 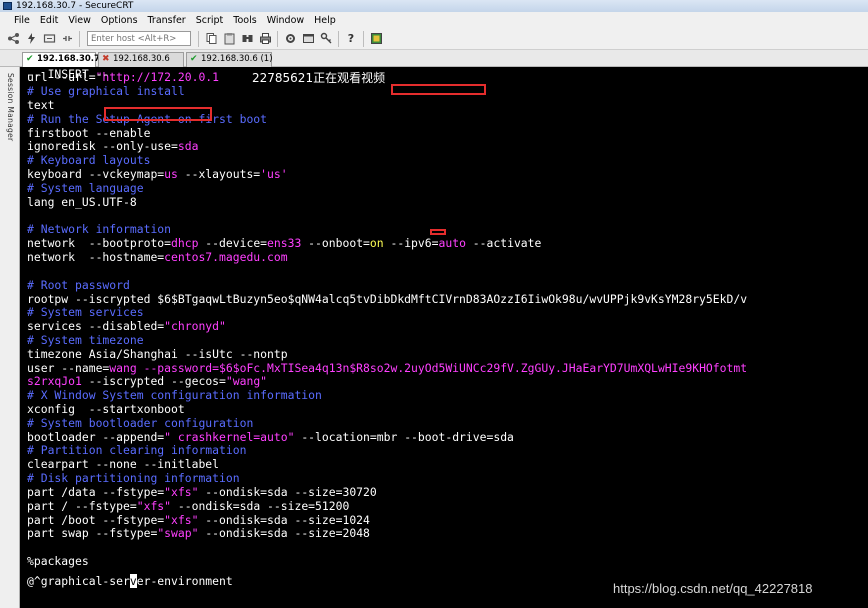 What do you see at coordinates (133, 478) in the screenshot?
I see `terminal-text: # Disk partitioning information` at bounding box center [133, 478].